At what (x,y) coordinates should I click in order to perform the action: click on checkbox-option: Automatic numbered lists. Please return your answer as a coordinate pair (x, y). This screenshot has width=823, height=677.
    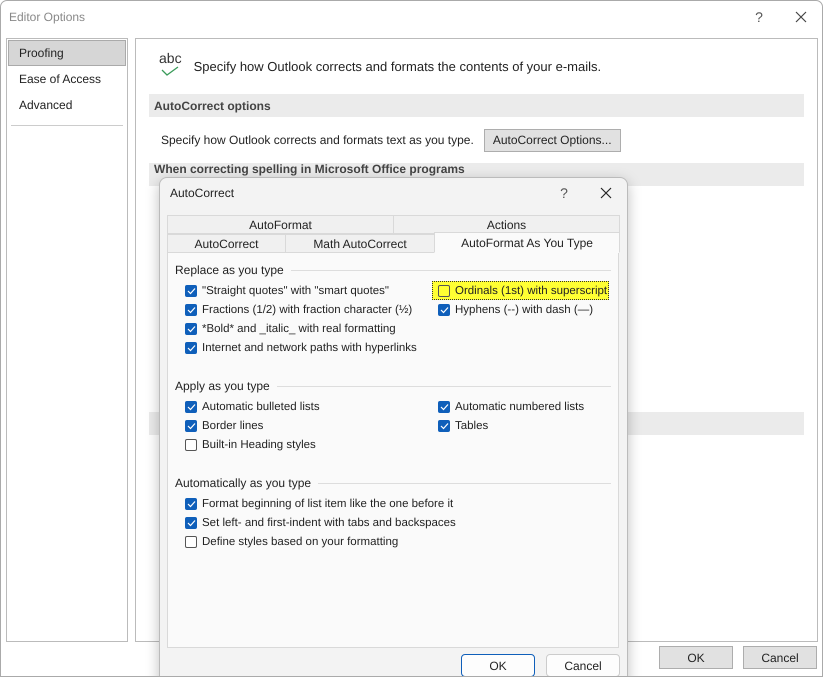
    Looking at the image, I should click on (511, 406).